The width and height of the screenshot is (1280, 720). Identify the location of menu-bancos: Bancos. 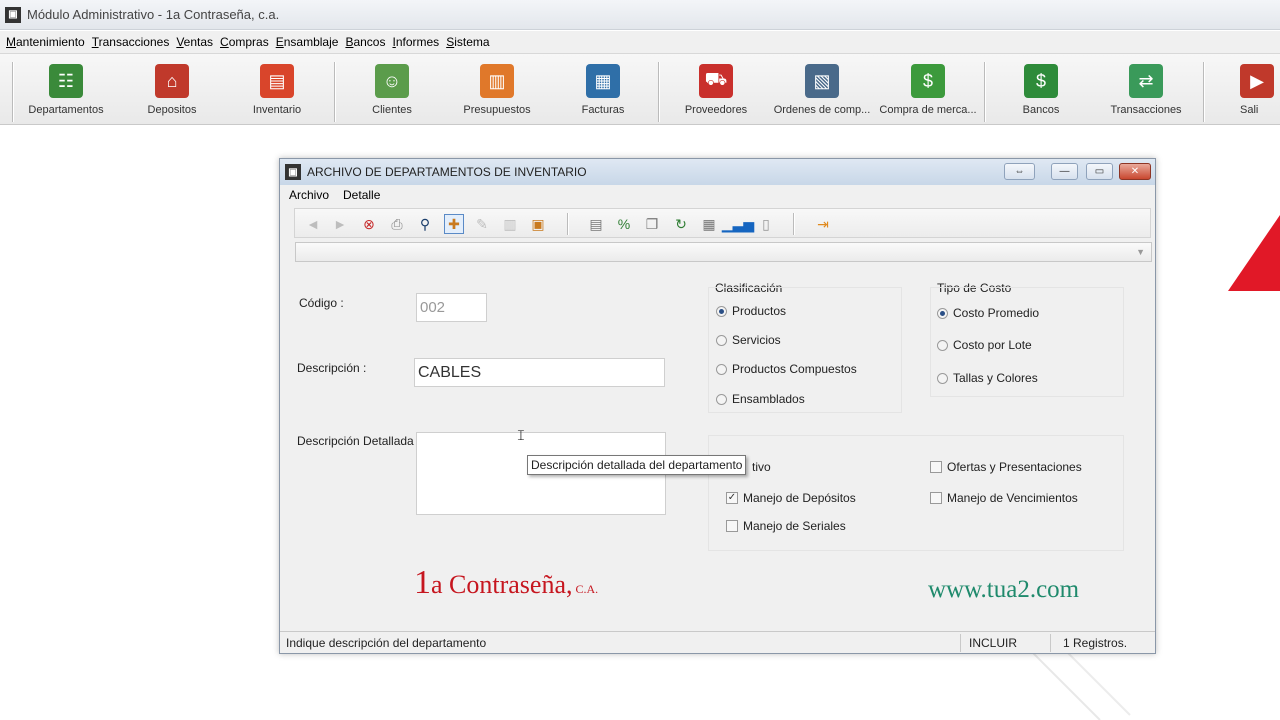
(365, 42).